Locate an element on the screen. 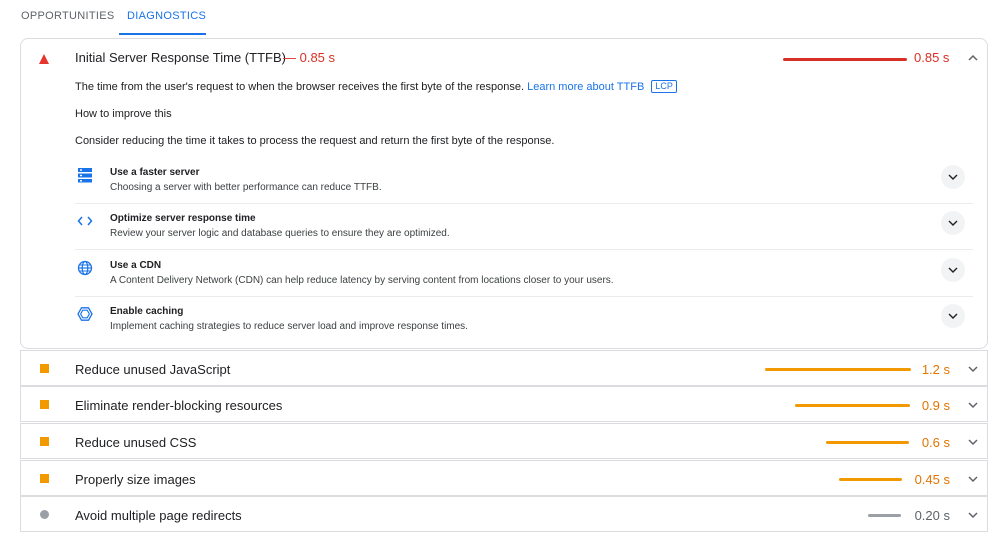 This screenshot has height=559, width=1000. audit-bar is located at coordinates (845, 59).